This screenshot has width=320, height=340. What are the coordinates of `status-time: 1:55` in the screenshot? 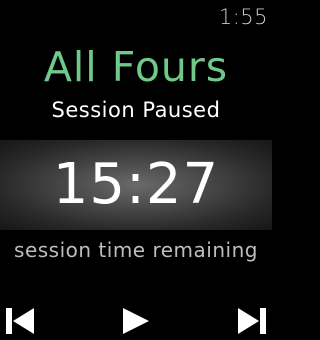 It's located at (243, 17).